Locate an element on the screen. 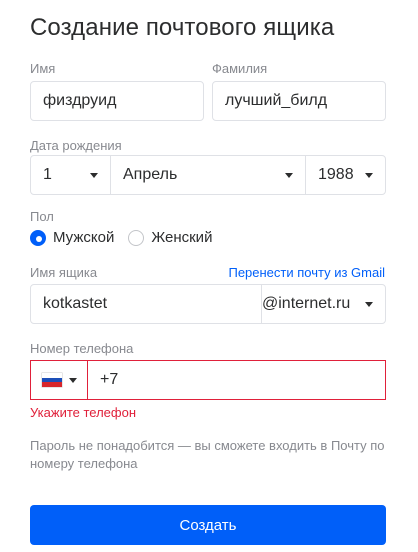 This screenshot has width=418, height=552. mailbox-name-input: kotkastet is located at coordinates (146, 304).